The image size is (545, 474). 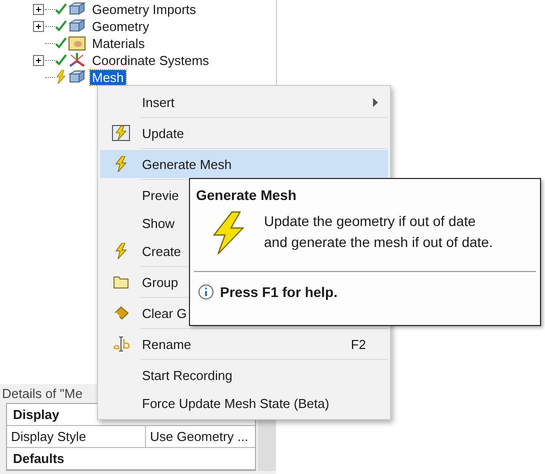 What do you see at coordinates (41, 394) in the screenshot?
I see `panel-title: Details of "Me` at bounding box center [41, 394].